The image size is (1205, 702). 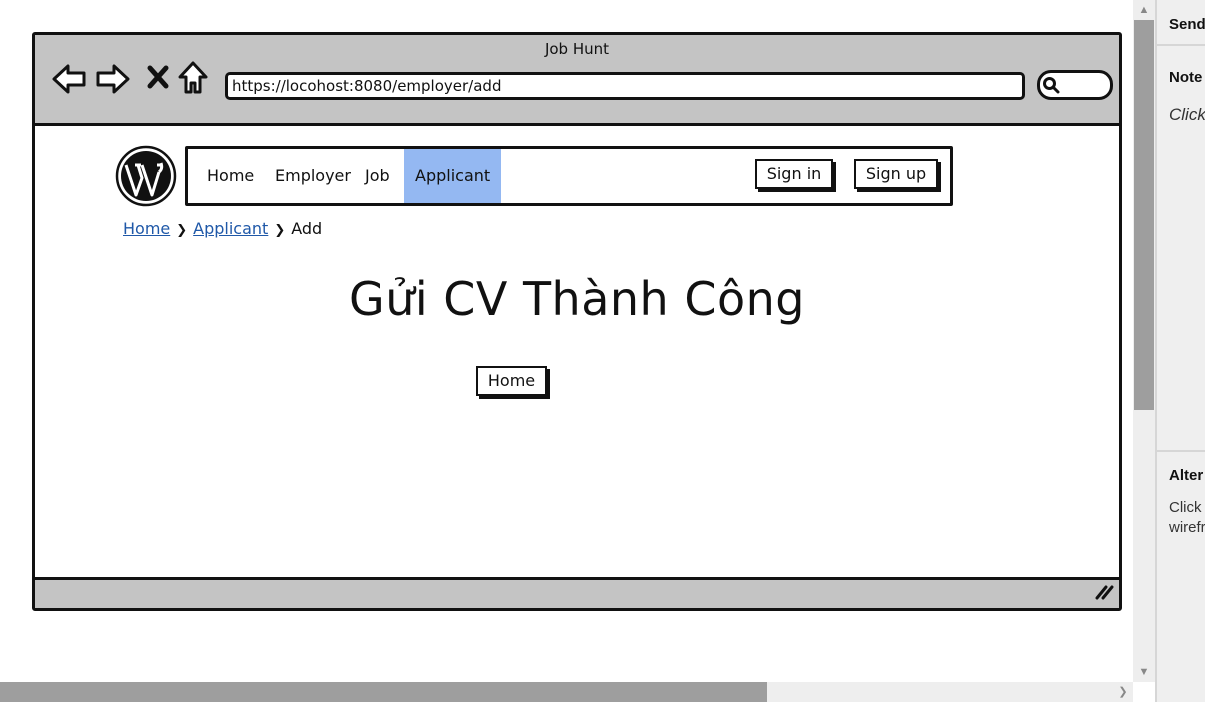 I want to click on sign-up-button: Sign up, so click(x=896, y=174).